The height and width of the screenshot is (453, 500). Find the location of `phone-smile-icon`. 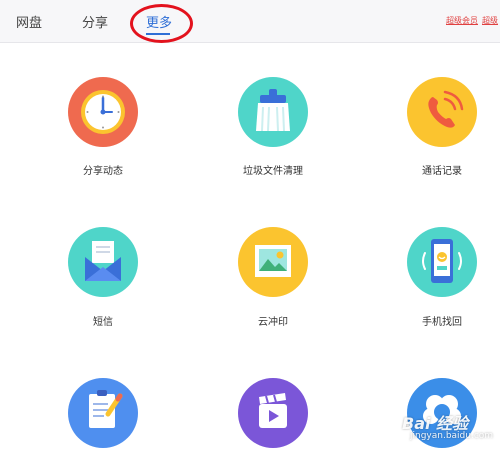

phone-smile-icon is located at coordinates (442, 261).